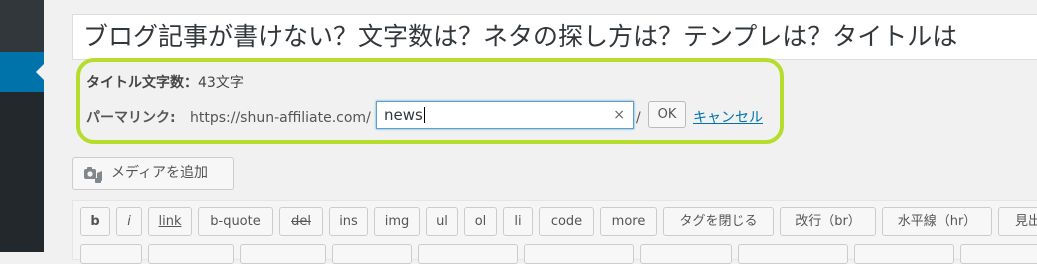 This screenshot has width=1037, height=264. I want to click on text-caret, so click(424, 115).